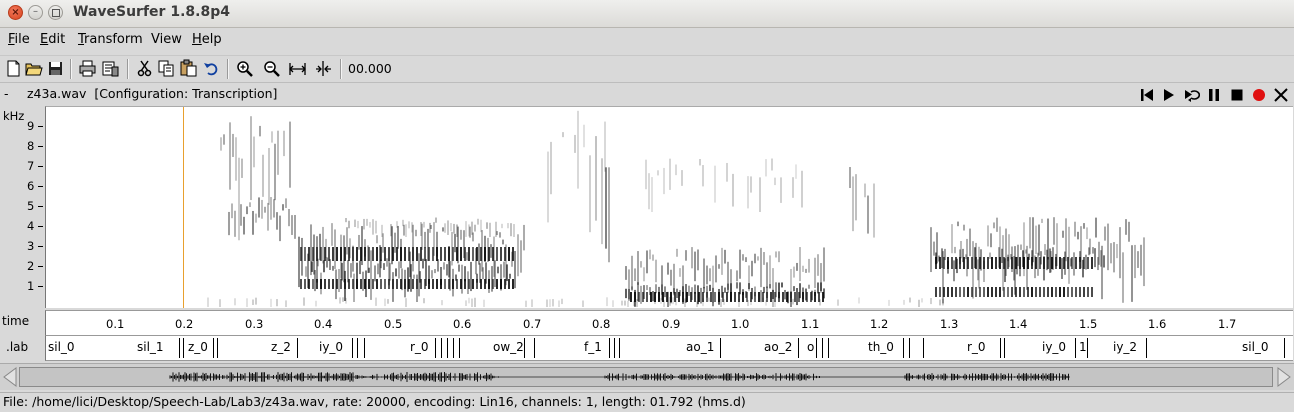  I want to click on menu-transform: Transform, so click(110, 39).